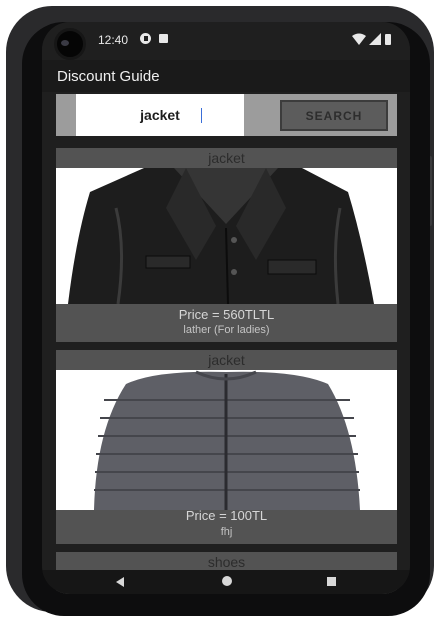 This screenshot has height=618, width=447. I want to click on status-icons, so click(376, 39).